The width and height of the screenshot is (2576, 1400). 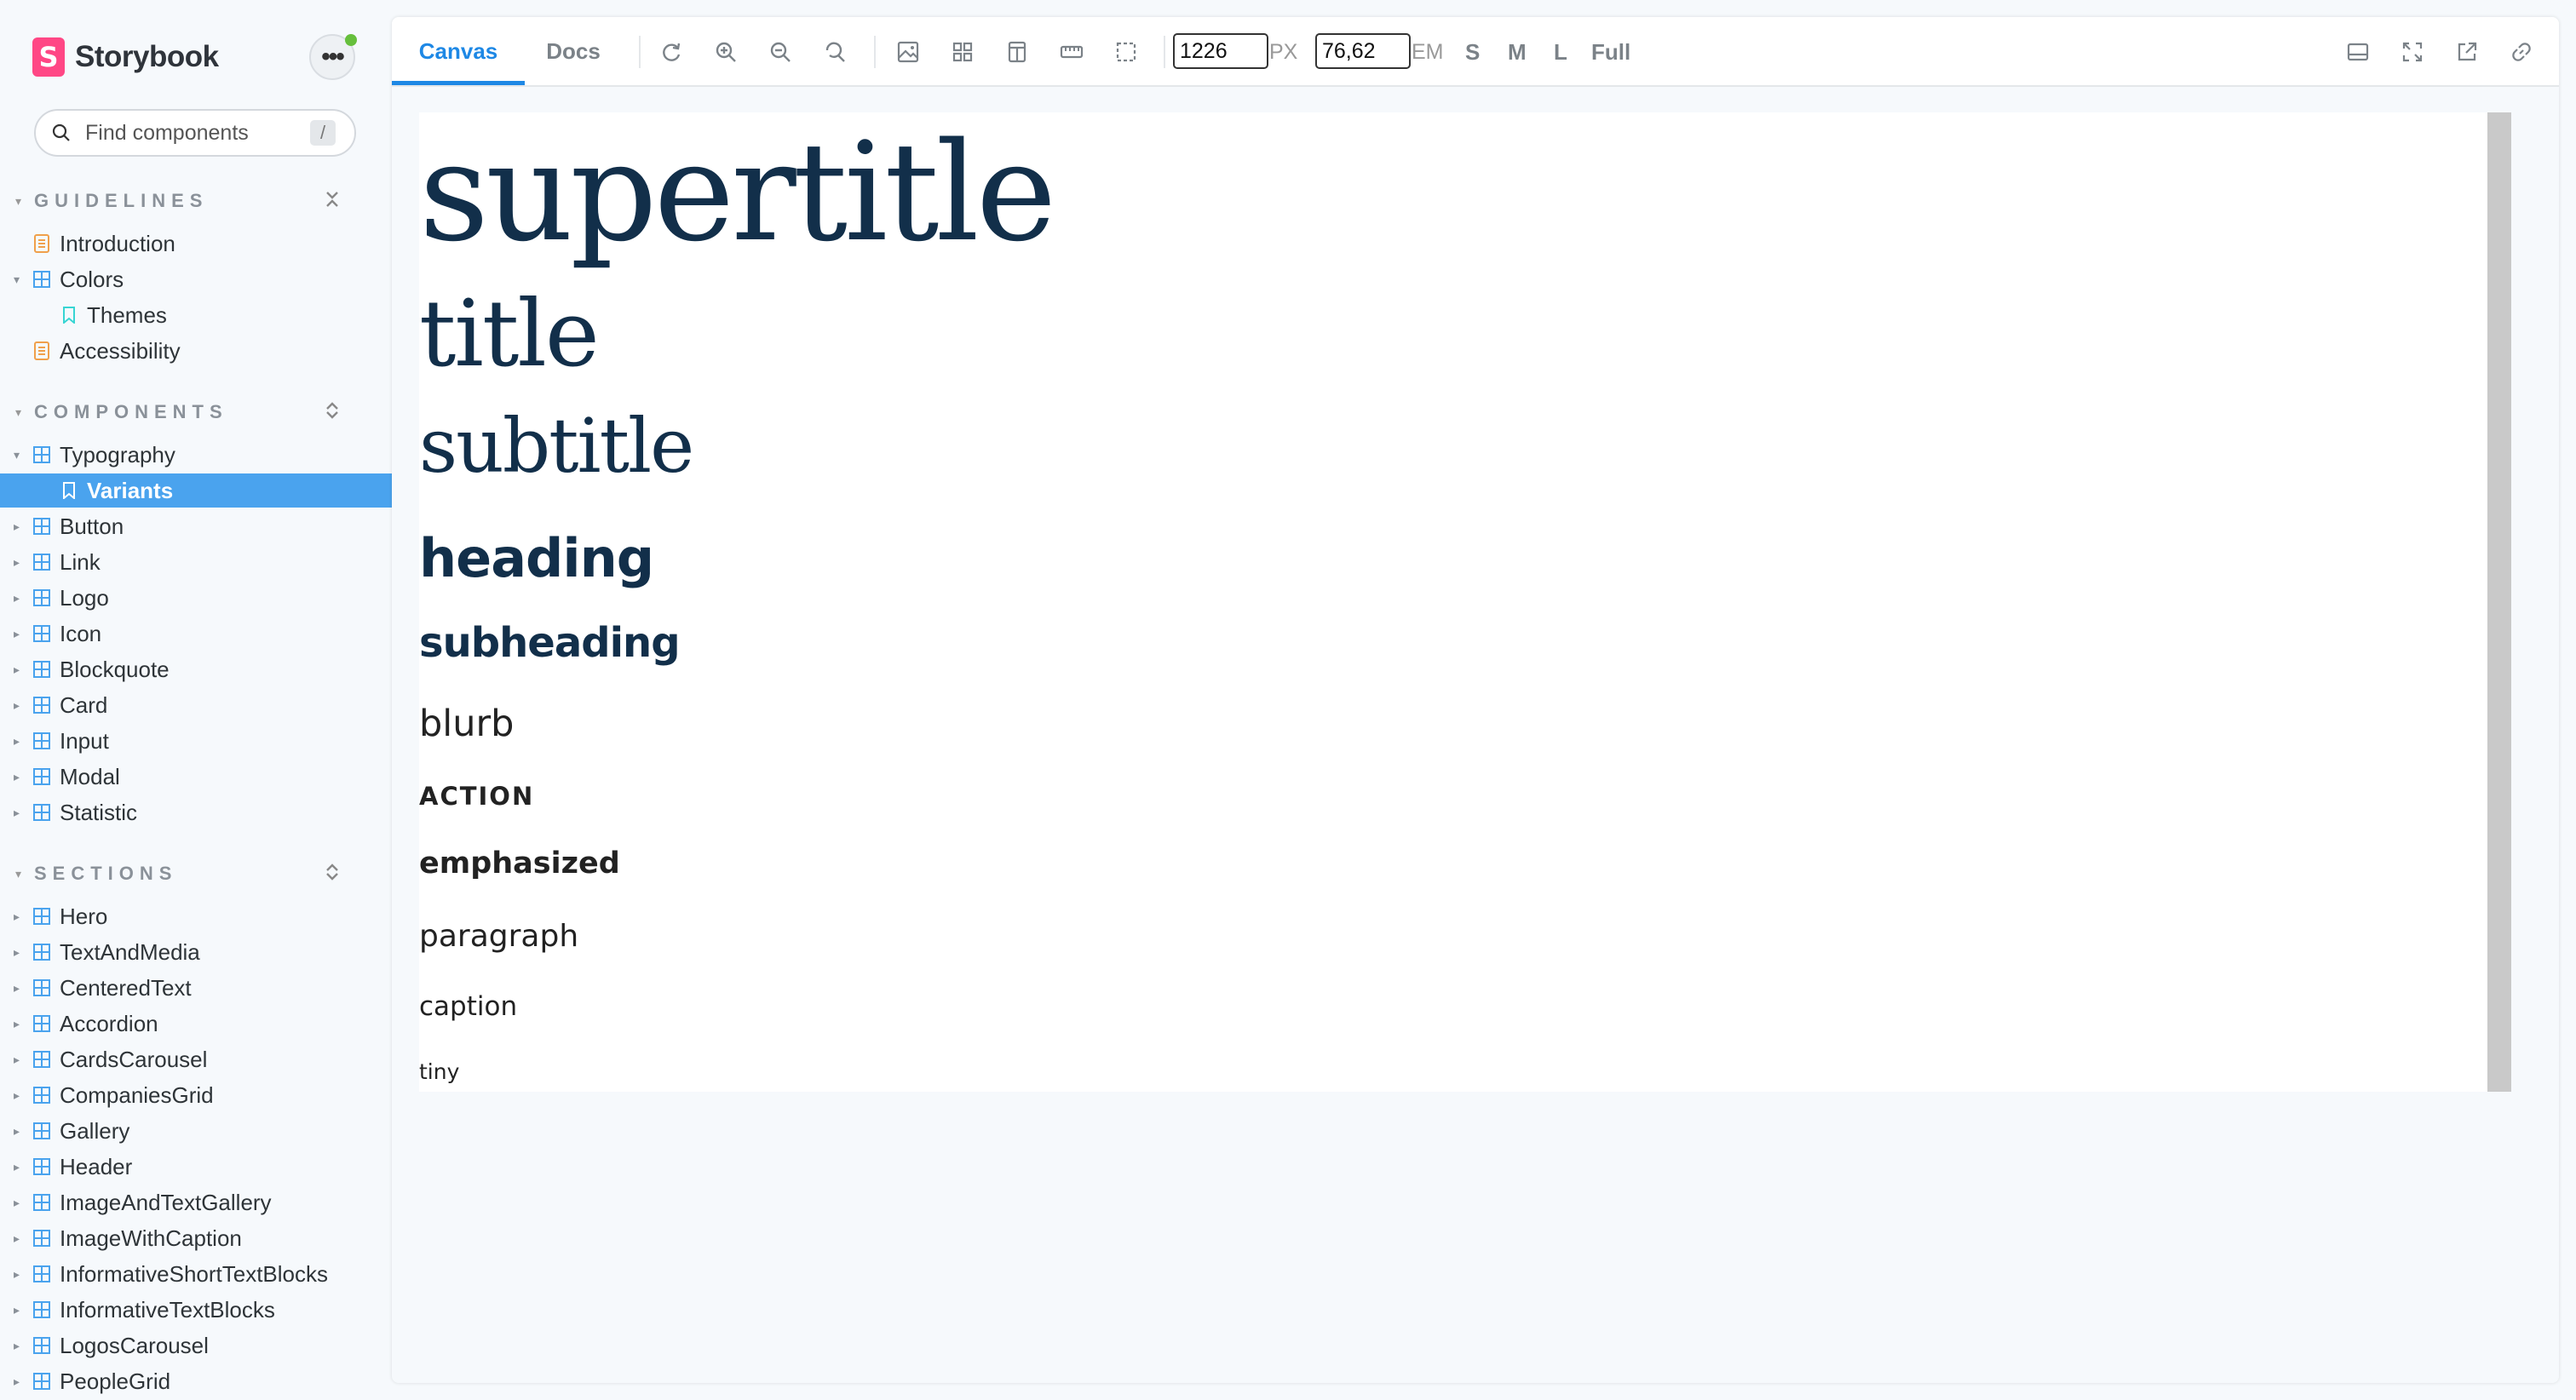 What do you see at coordinates (196, 777) in the screenshot?
I see `sidebar-item-modal: ▸ Modal` at bounding box center [196, 777].